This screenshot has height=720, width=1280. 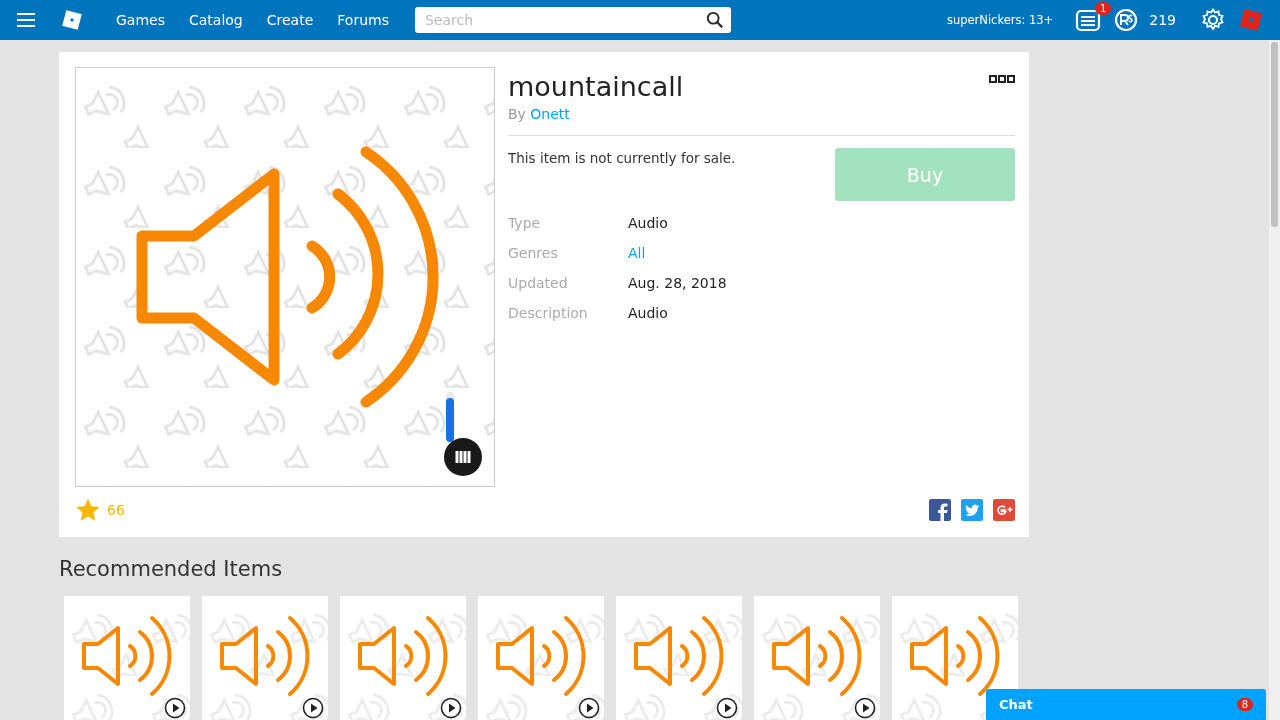 I want to click on star-icon, so click(x=88, y=510).